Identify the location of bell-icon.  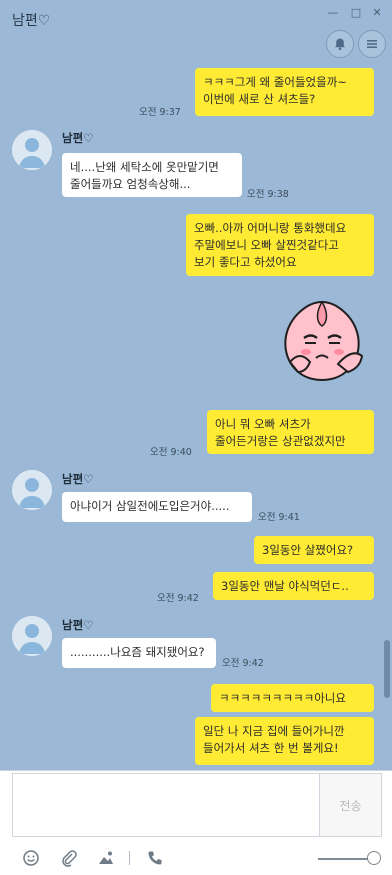
(340, 44).